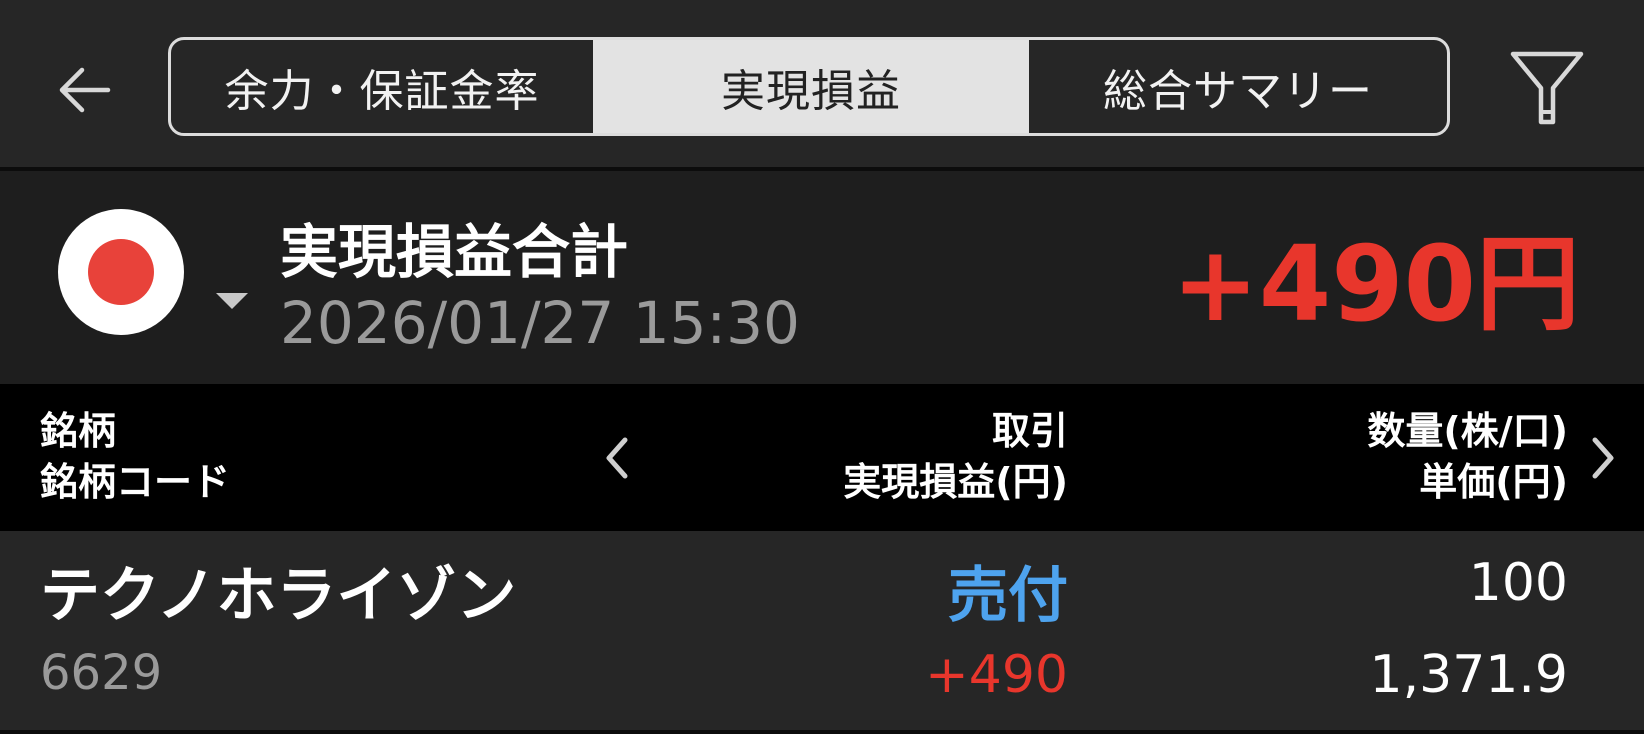  I want to click on security-name: テクノホライゾン, so click(278, 596).